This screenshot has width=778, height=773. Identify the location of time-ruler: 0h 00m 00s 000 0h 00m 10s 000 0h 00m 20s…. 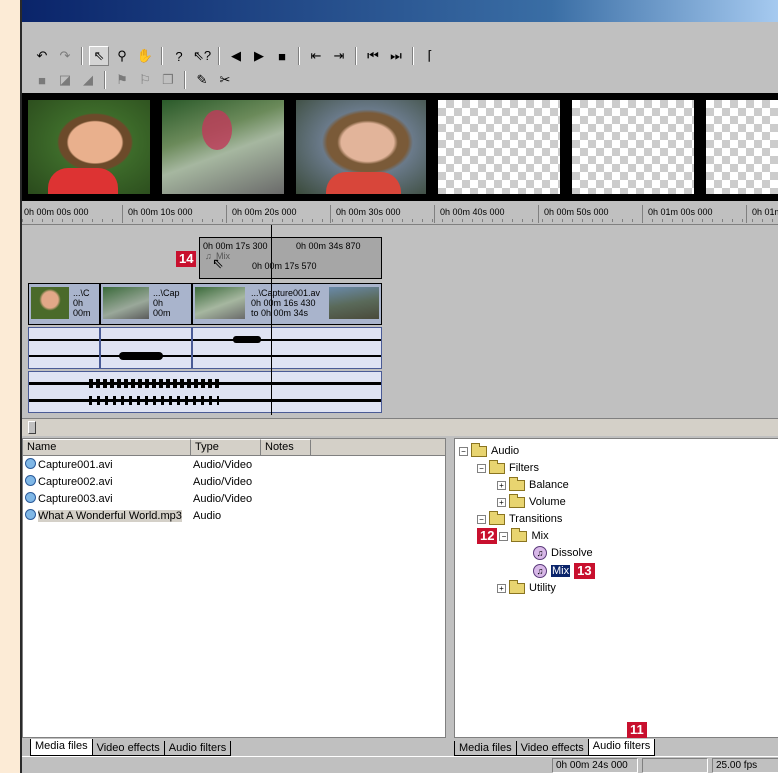
(400, 214).